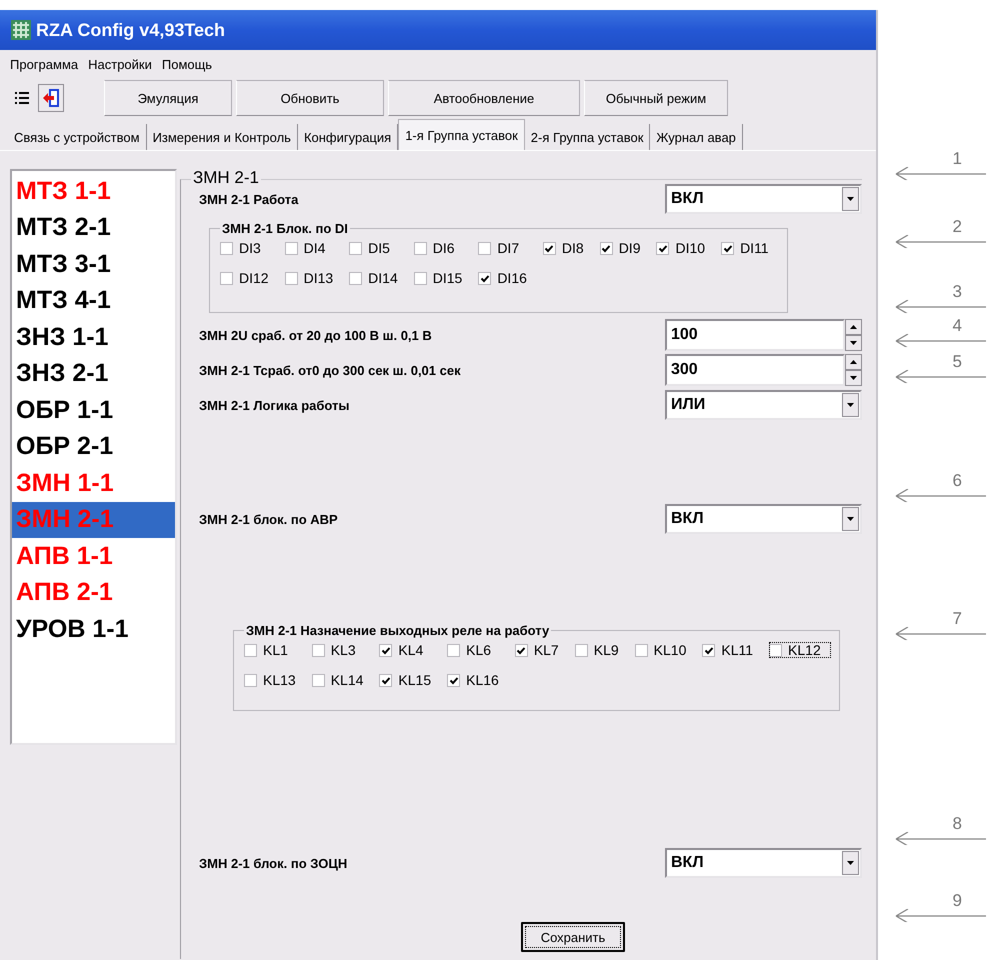  Describe the element at coordinates (131, 30) in the screenshot. I see `window-title: RZA Config v4,93Tech` at that location.